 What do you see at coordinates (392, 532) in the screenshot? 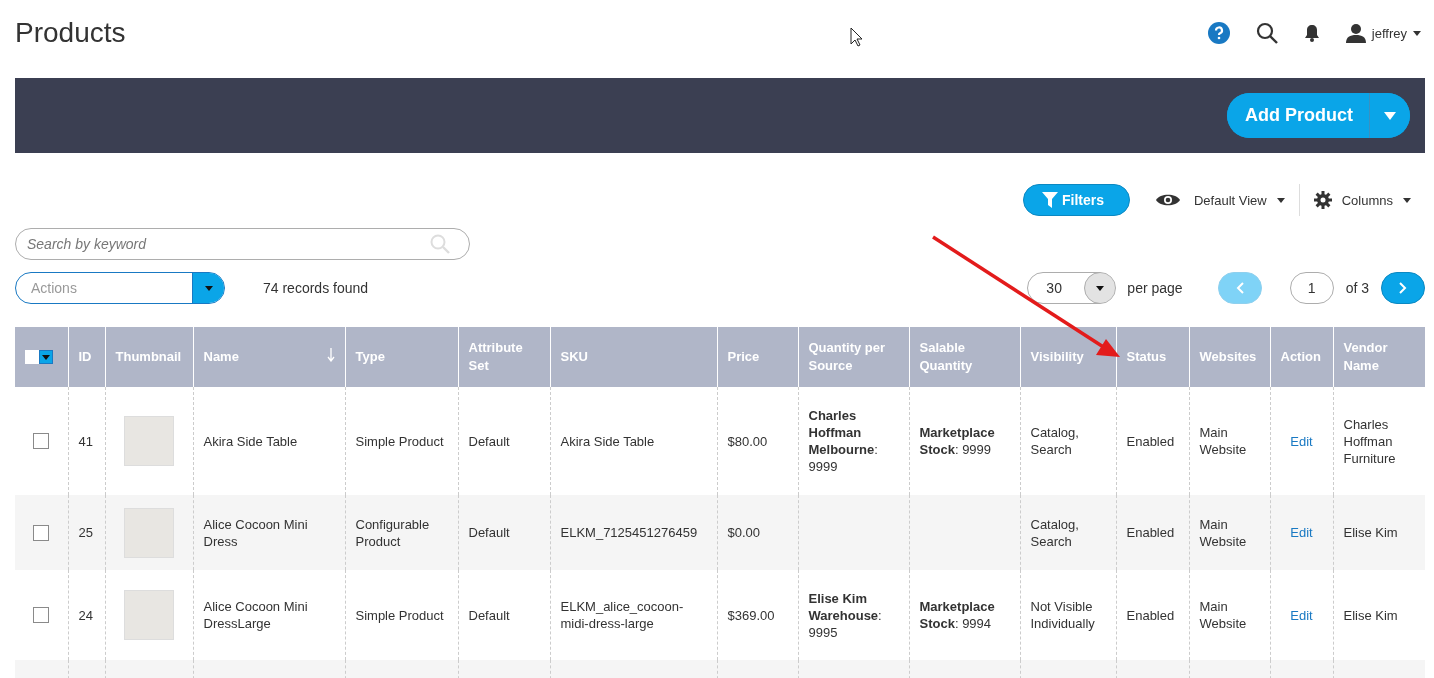
I see `table-cell: Configurable Product` at bounding box center [392, 532].